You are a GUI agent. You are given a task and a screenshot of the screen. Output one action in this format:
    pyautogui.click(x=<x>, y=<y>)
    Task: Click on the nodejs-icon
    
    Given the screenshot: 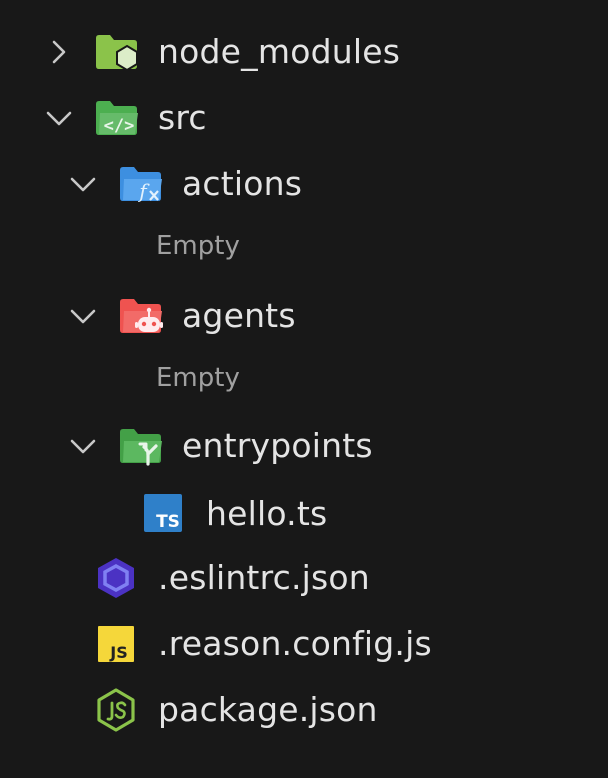 What is the action you would take?
    pyautogui.click(x=116, y=710)
    